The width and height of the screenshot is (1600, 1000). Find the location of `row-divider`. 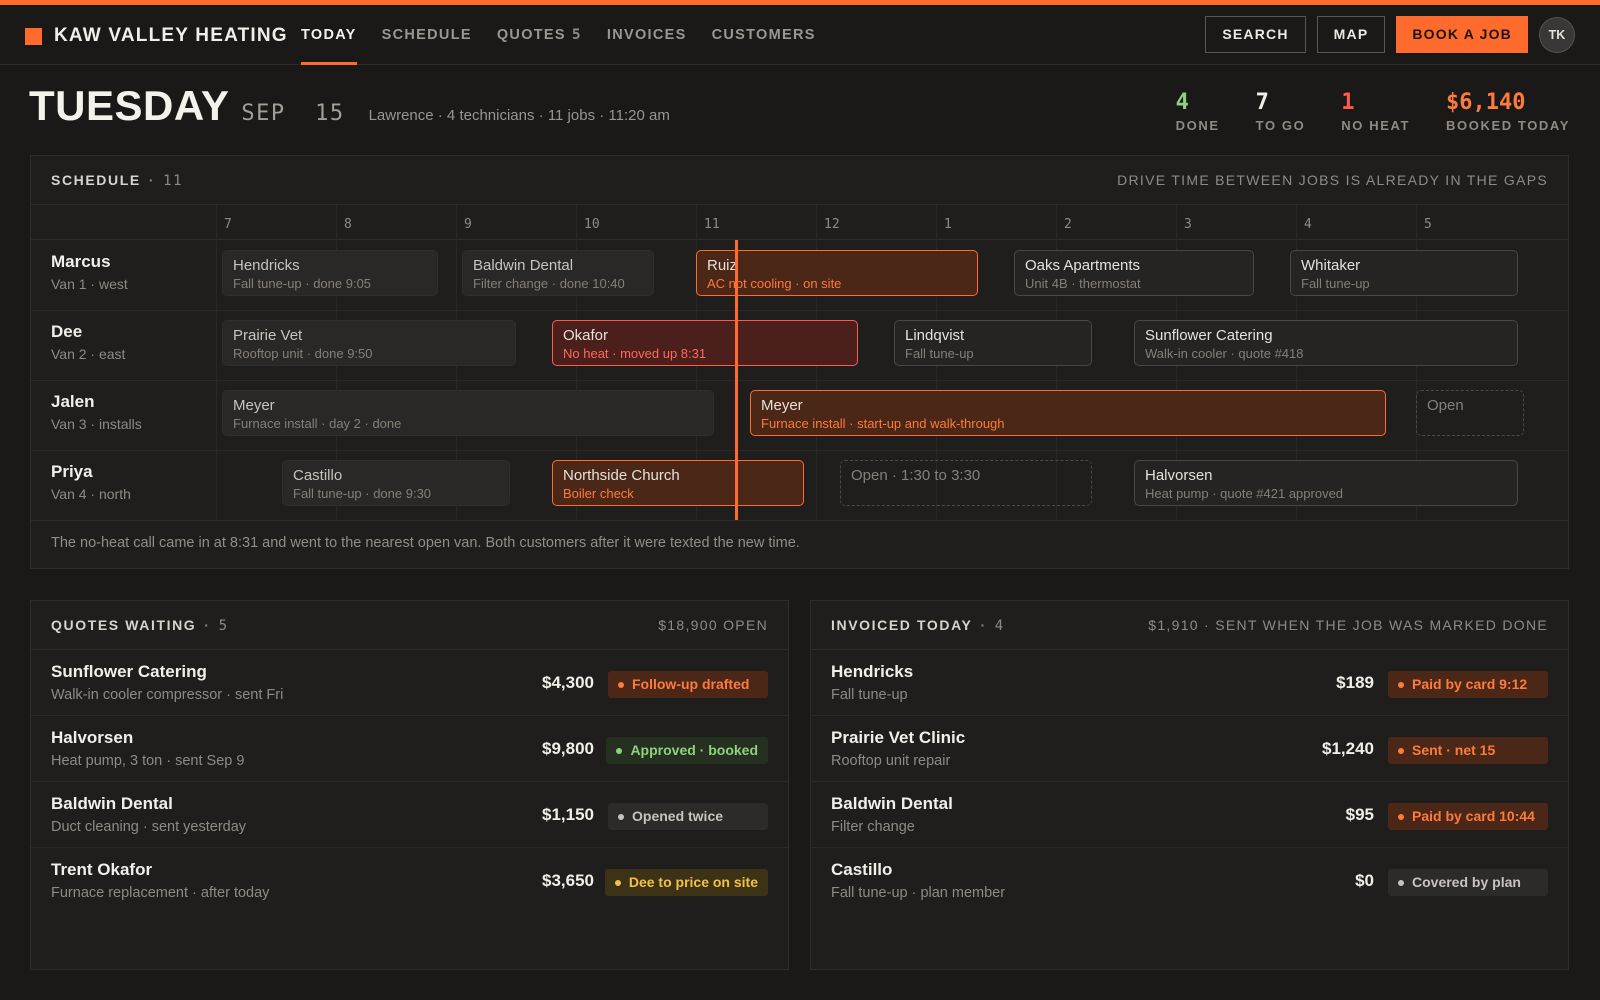

row-divider is located at coordinates (799, 450).